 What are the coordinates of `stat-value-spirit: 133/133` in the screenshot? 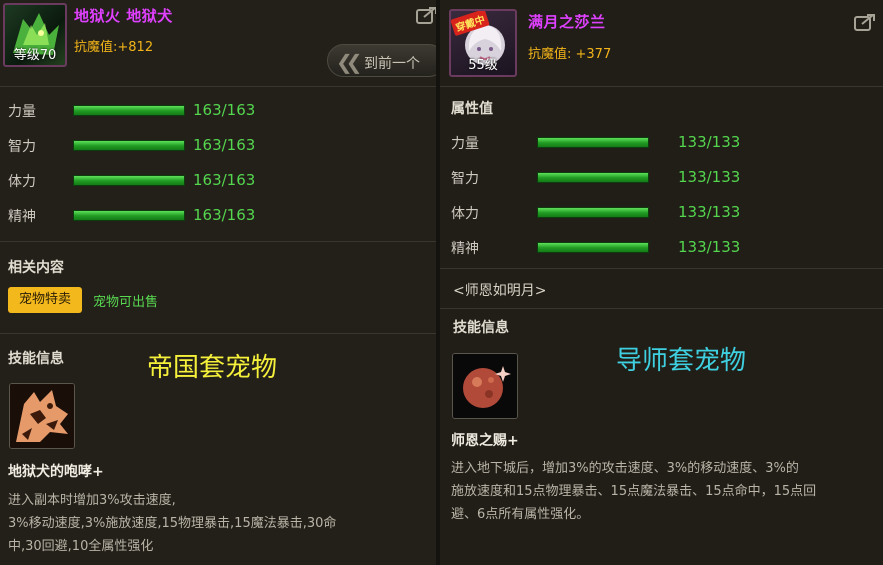 It's located at (709, 247).